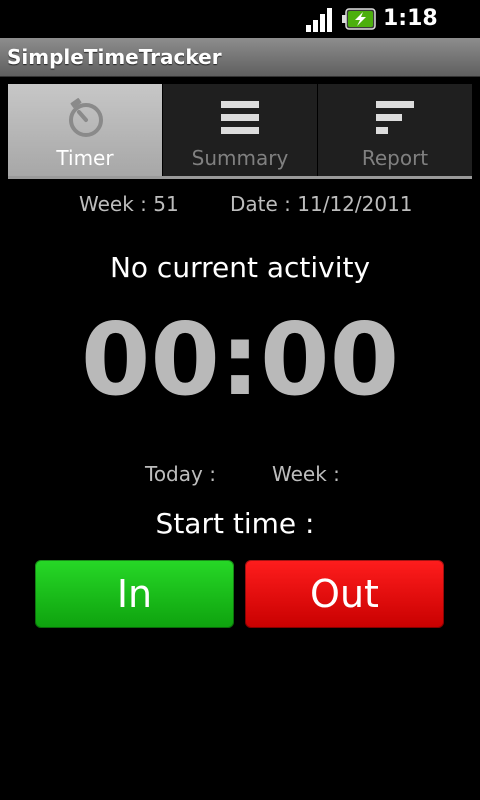 Image resolution: width=480 pixels, height=800 pixels. What do you see at coordinates (240, 117) in the screenshot?
I see `list-icon` at bounding box center [240, 117].